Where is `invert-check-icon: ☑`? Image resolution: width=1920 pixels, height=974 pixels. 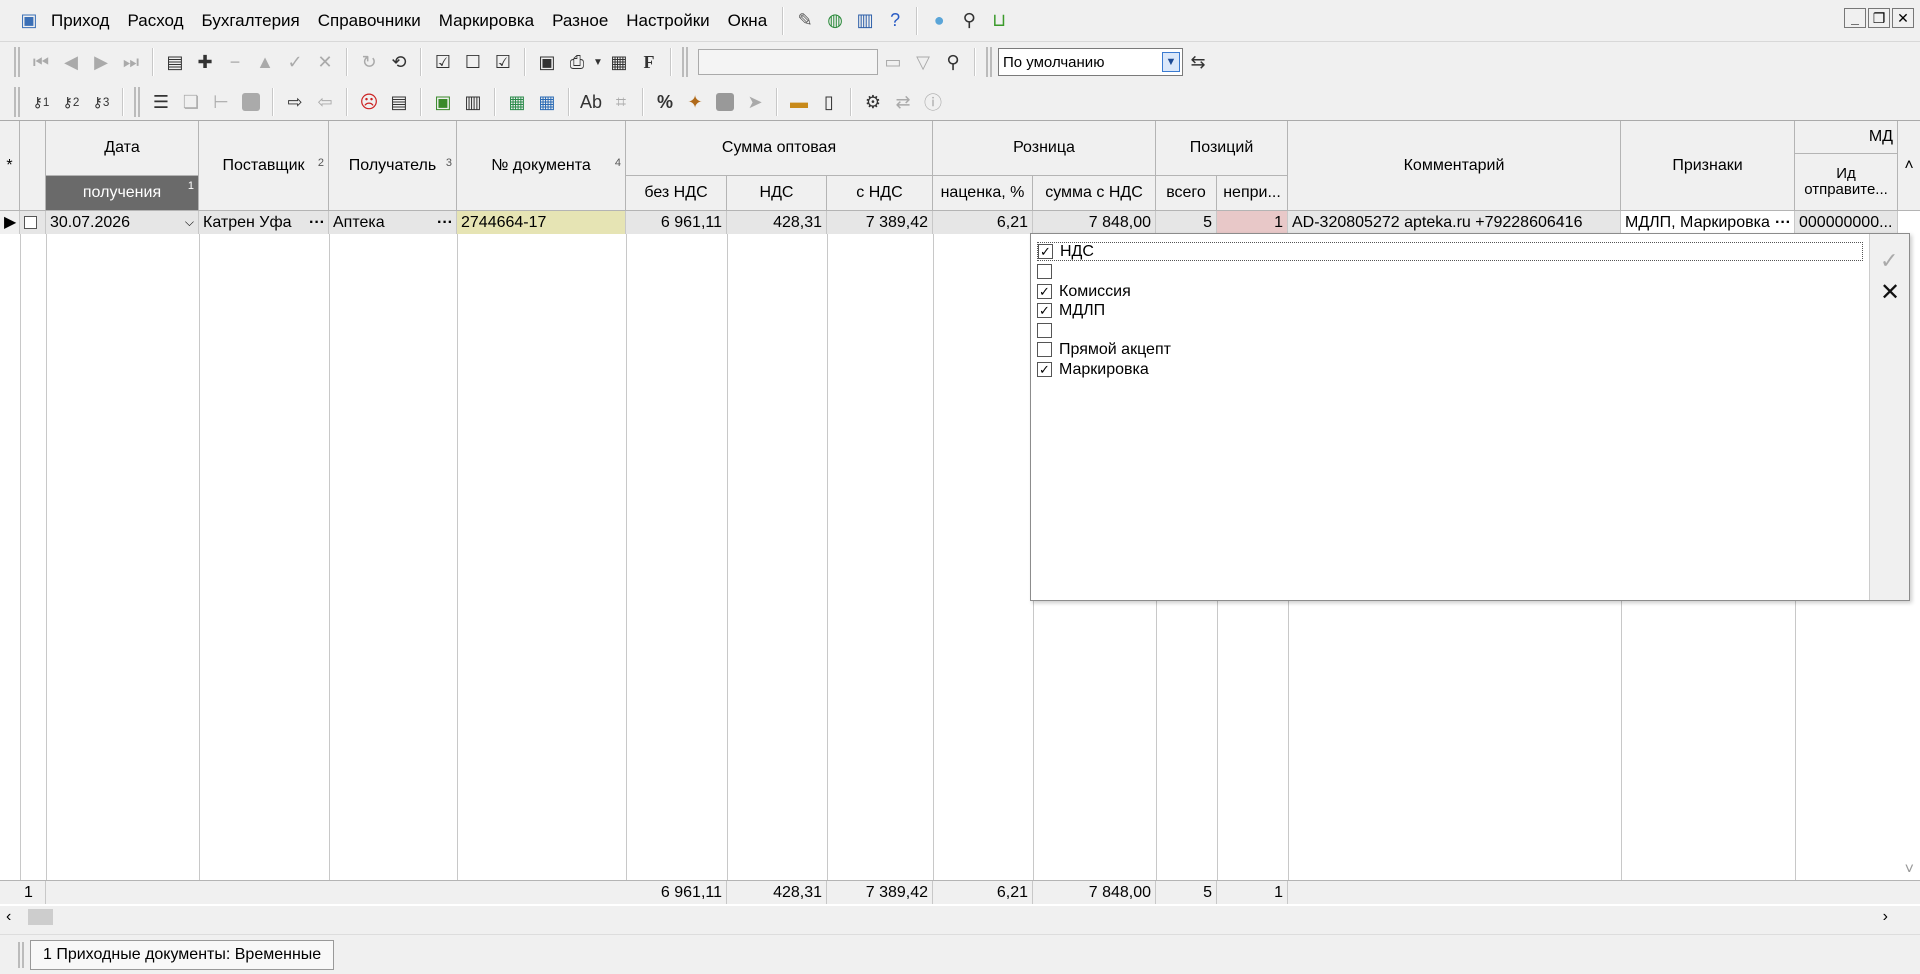
invert-check-icon: ☑ is located at coordinates (503, 62).